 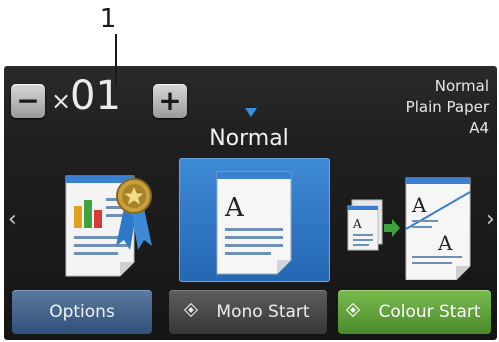 What do you see at coordinates (429, 312) in the screenshot?
I see `colour-start-label: Colour Start` at bounding box center [429, 312].